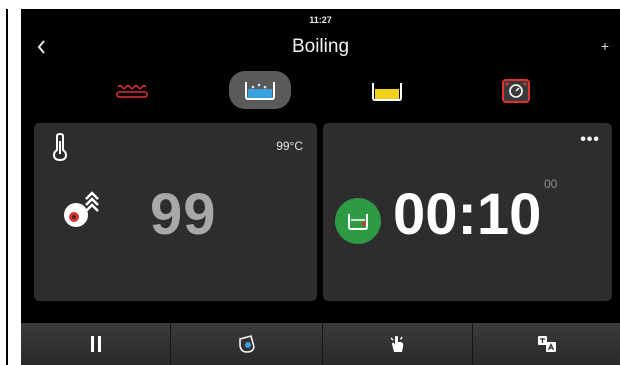 This screenshot has width=620, height=365. I want to click on mode-grill-button, so click(132, 91).